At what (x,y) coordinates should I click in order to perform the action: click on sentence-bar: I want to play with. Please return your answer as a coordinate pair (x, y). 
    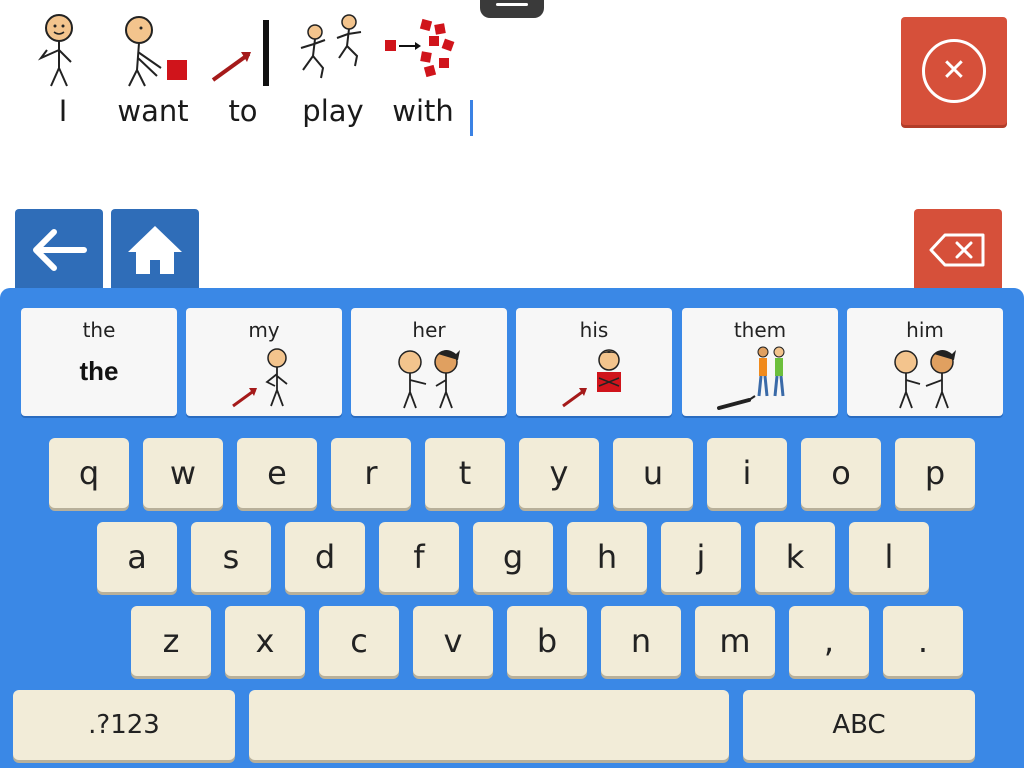
    Looking at the image, I should click on (245, 80).